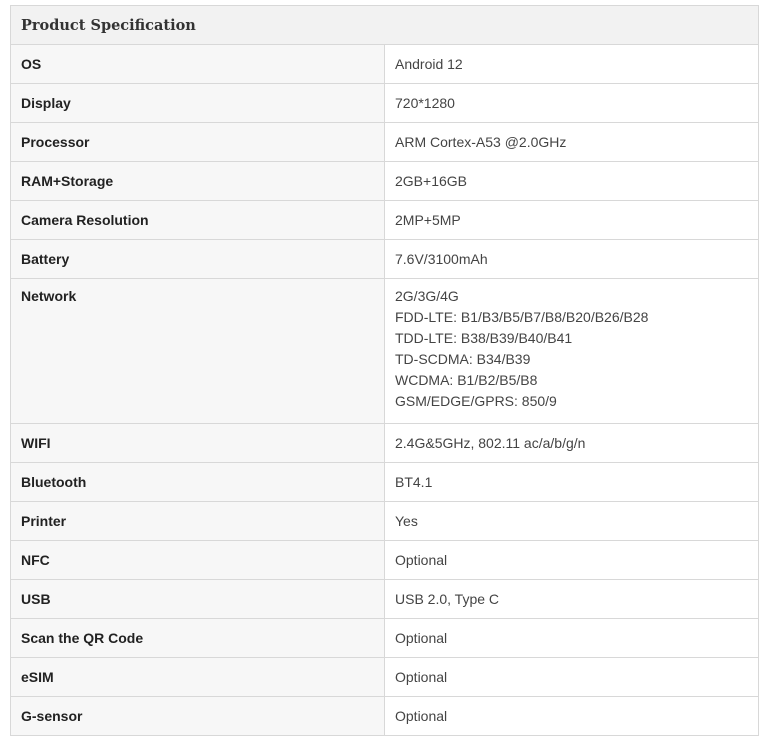  What do you see at coordinates (197, 716) in the screenshot?
I see `spec-key: G-sensor` at bounding box center [197, 716].